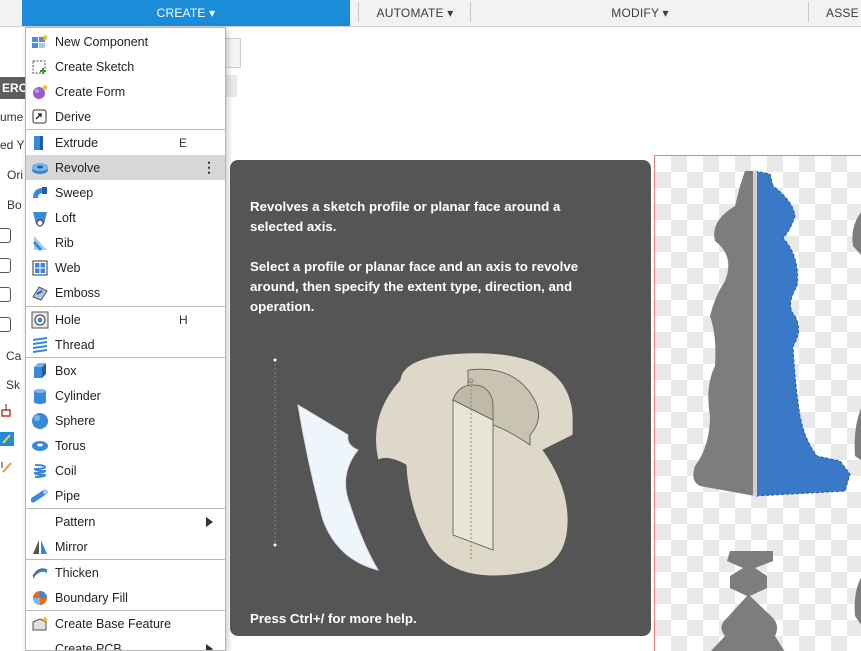 The width and height of the screenshot is (861, 651). Describe the element at coordinates (13, 205) in the screenshot. I see `browser-item: Bo` at that location.